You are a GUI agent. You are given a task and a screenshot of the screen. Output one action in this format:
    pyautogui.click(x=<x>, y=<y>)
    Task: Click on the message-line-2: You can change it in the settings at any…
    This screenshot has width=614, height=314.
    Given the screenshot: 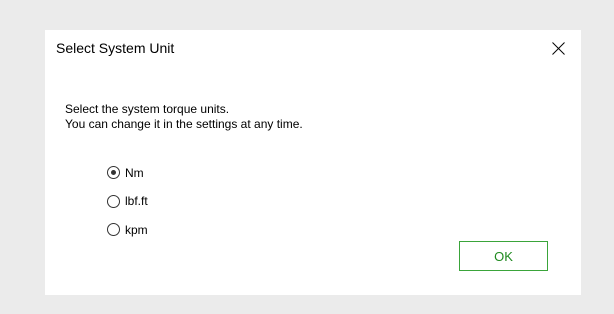 What is the action you would take?
    pyautogui.click(x=184, y=124)
    